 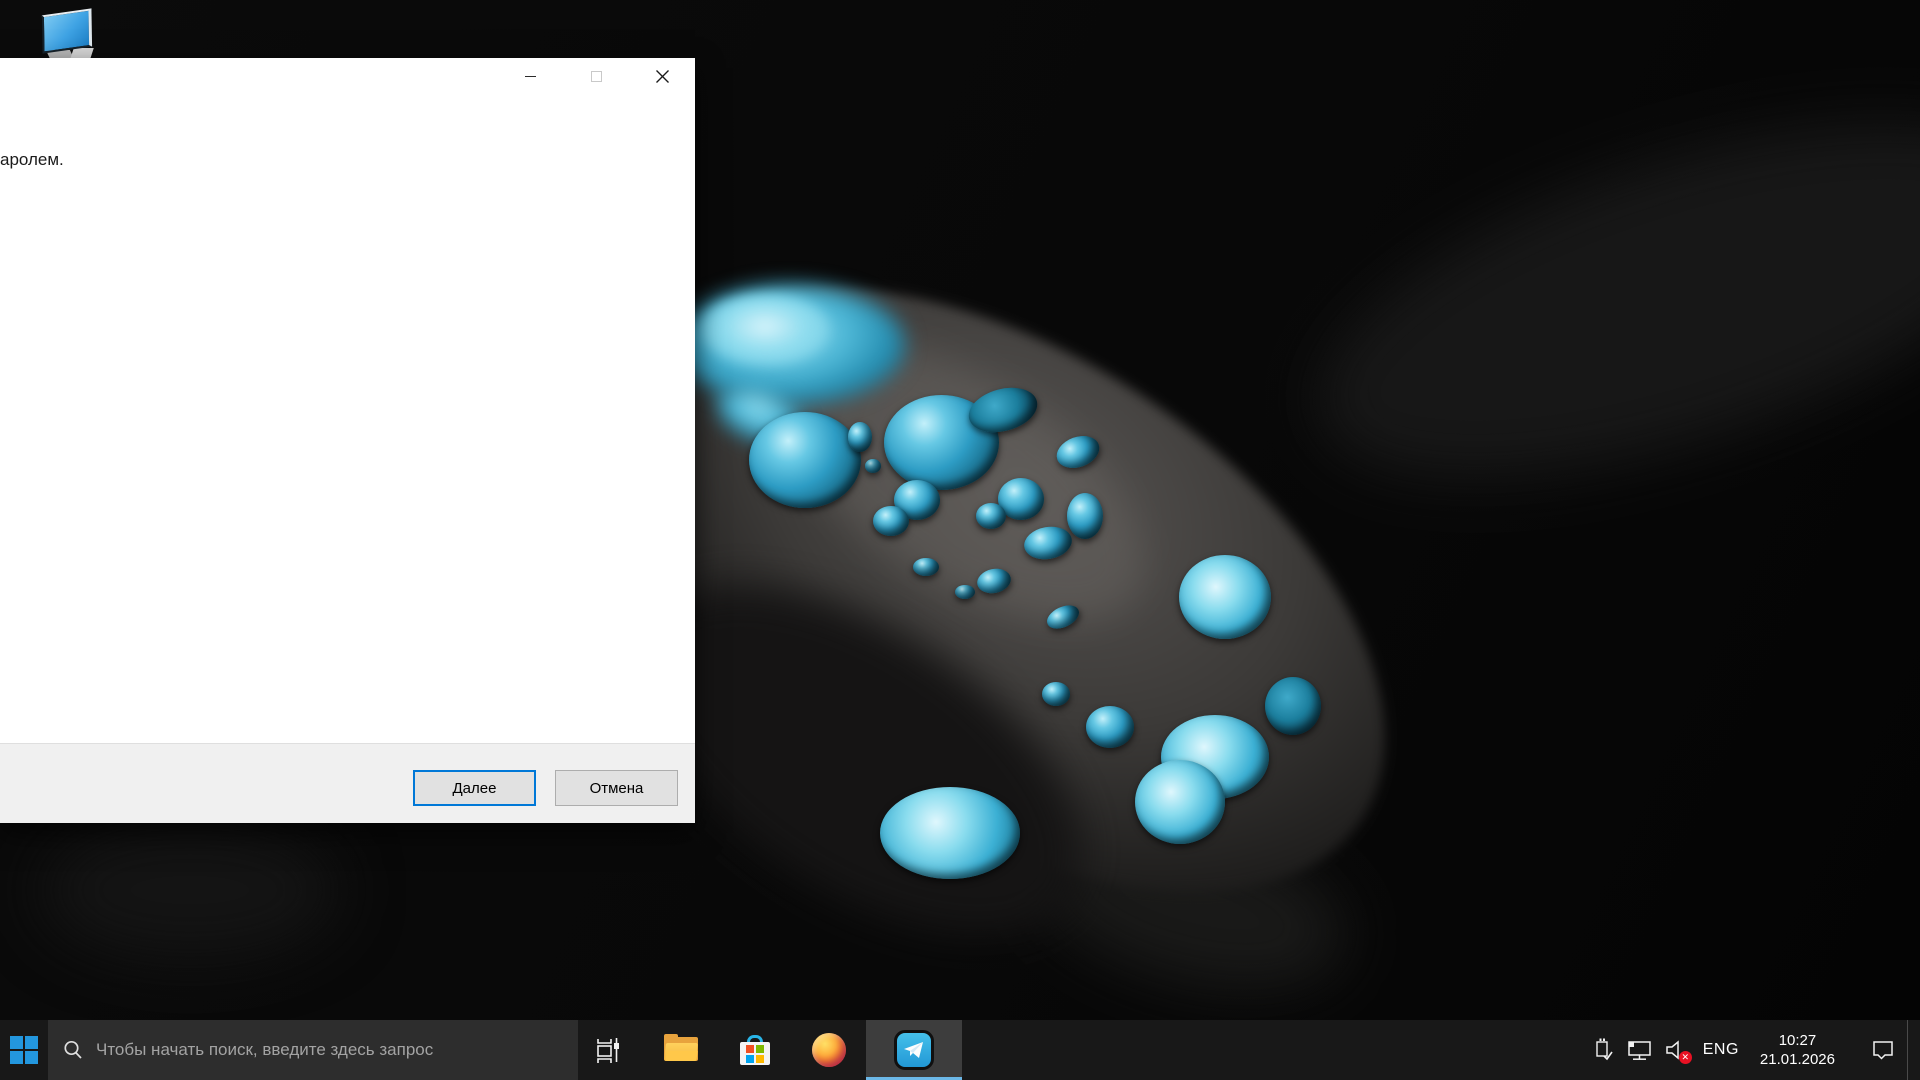 I want to click on file-explorer-icon, so click(x=681, y=1048).